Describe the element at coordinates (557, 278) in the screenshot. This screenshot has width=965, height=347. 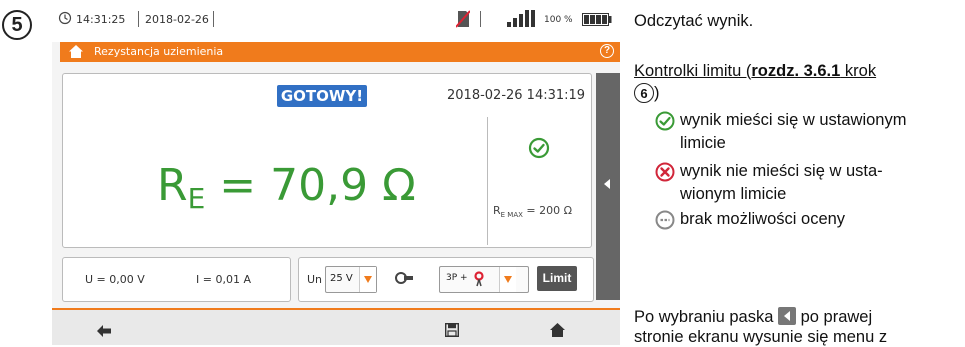
I see `limit-button: Limit` at that location.